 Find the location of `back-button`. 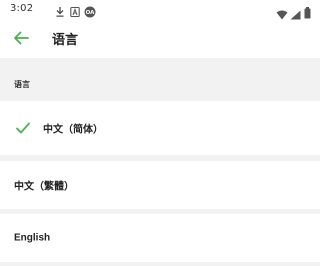

back-button is located at coordinates (21, 39).